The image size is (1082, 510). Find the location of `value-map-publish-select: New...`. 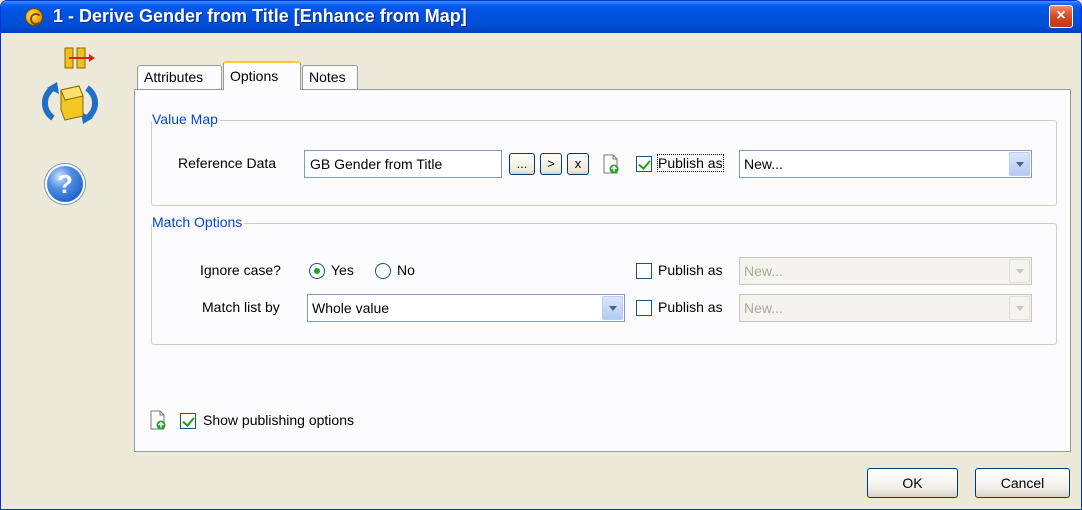

value-map-publish-select: New... is located at coordinates (885, 164).